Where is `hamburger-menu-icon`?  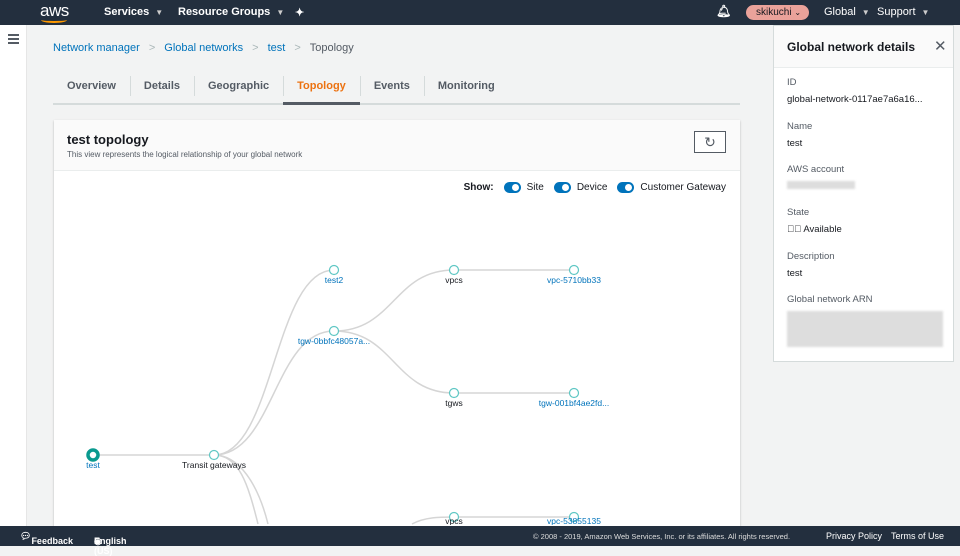
hamburger-menu-icon is located at coordinates (13, 40).